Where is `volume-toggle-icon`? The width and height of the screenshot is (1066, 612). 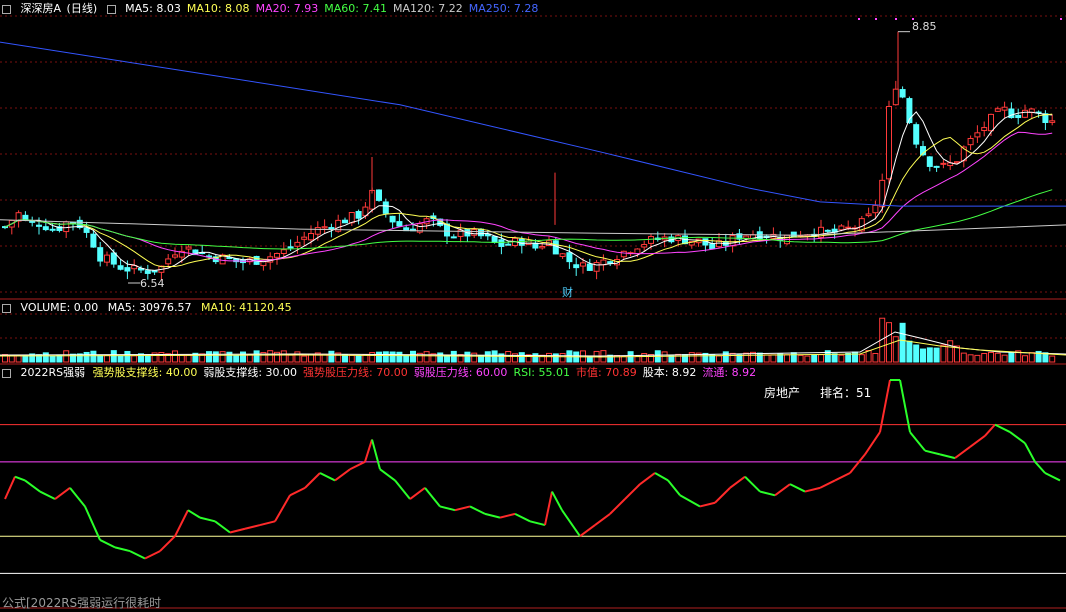
volume-toggle-icon is located at coordinates (6, 308).